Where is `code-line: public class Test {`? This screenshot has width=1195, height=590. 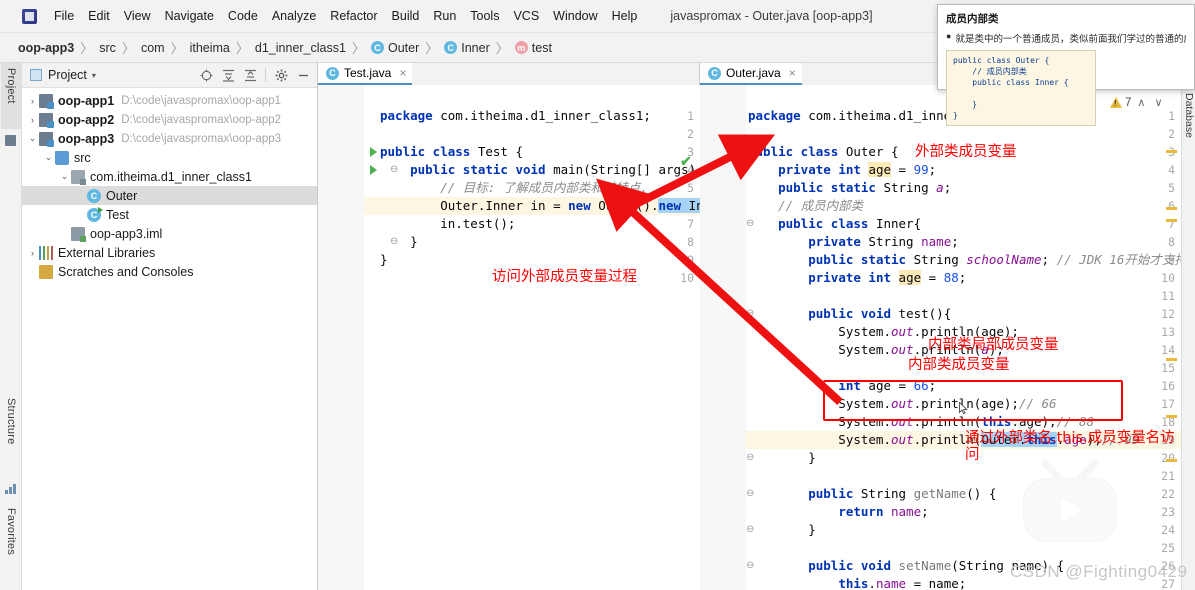 code-line: public class Test { is located at coordinates (451, 151).